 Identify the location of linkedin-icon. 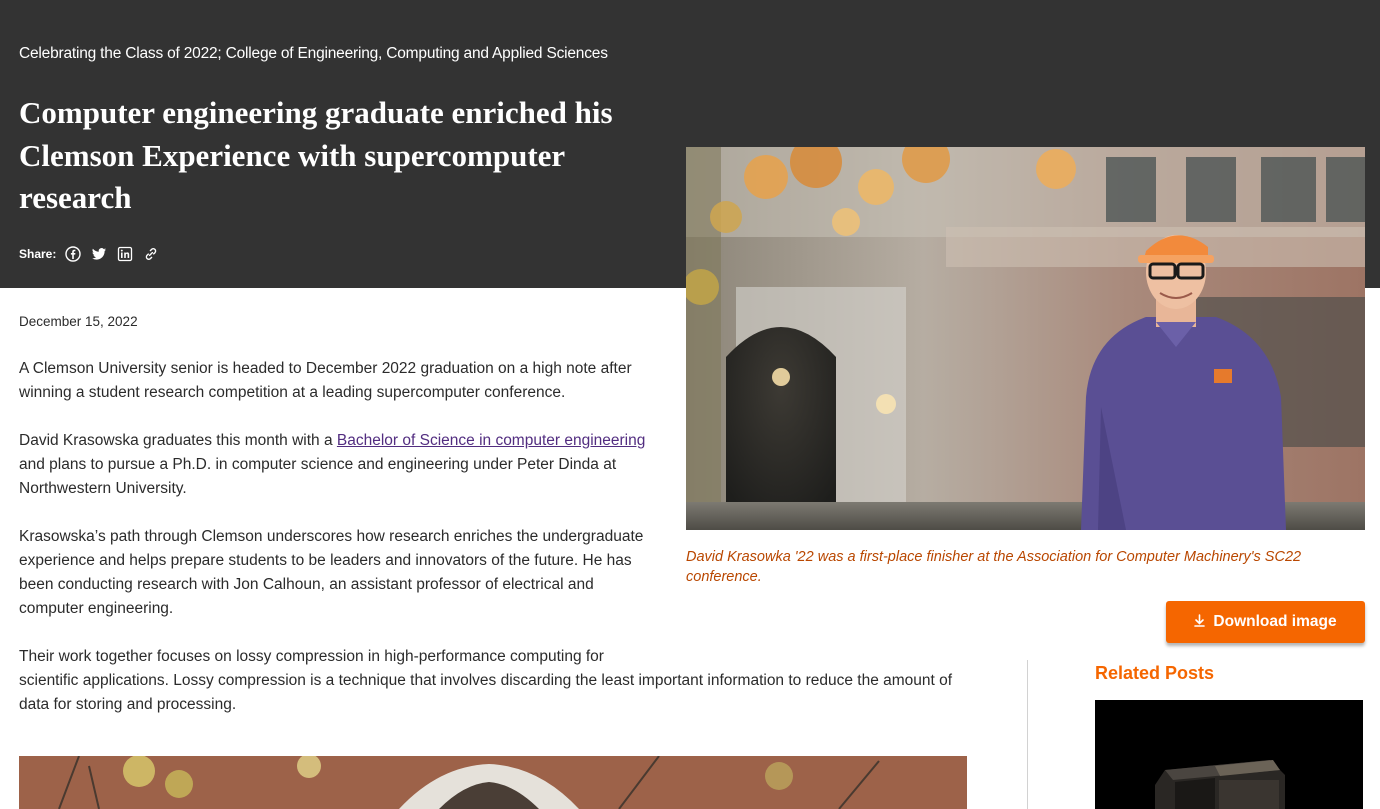
(125, 254).